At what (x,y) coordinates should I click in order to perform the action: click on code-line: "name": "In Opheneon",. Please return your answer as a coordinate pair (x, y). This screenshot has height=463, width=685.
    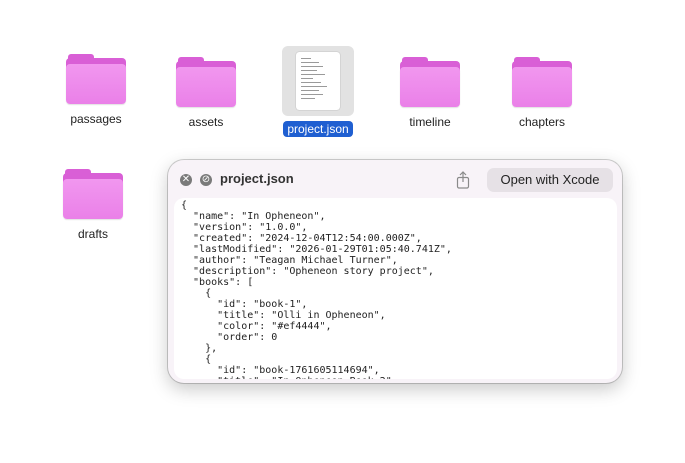
    Looking at the image, I should click on (253, 216).